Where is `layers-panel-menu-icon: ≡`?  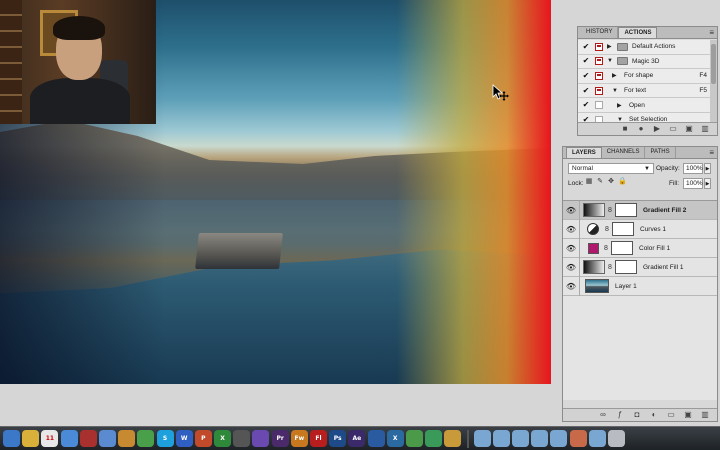 layers-panel-menu-icon: ≡ is located at coordinates (711, 153).